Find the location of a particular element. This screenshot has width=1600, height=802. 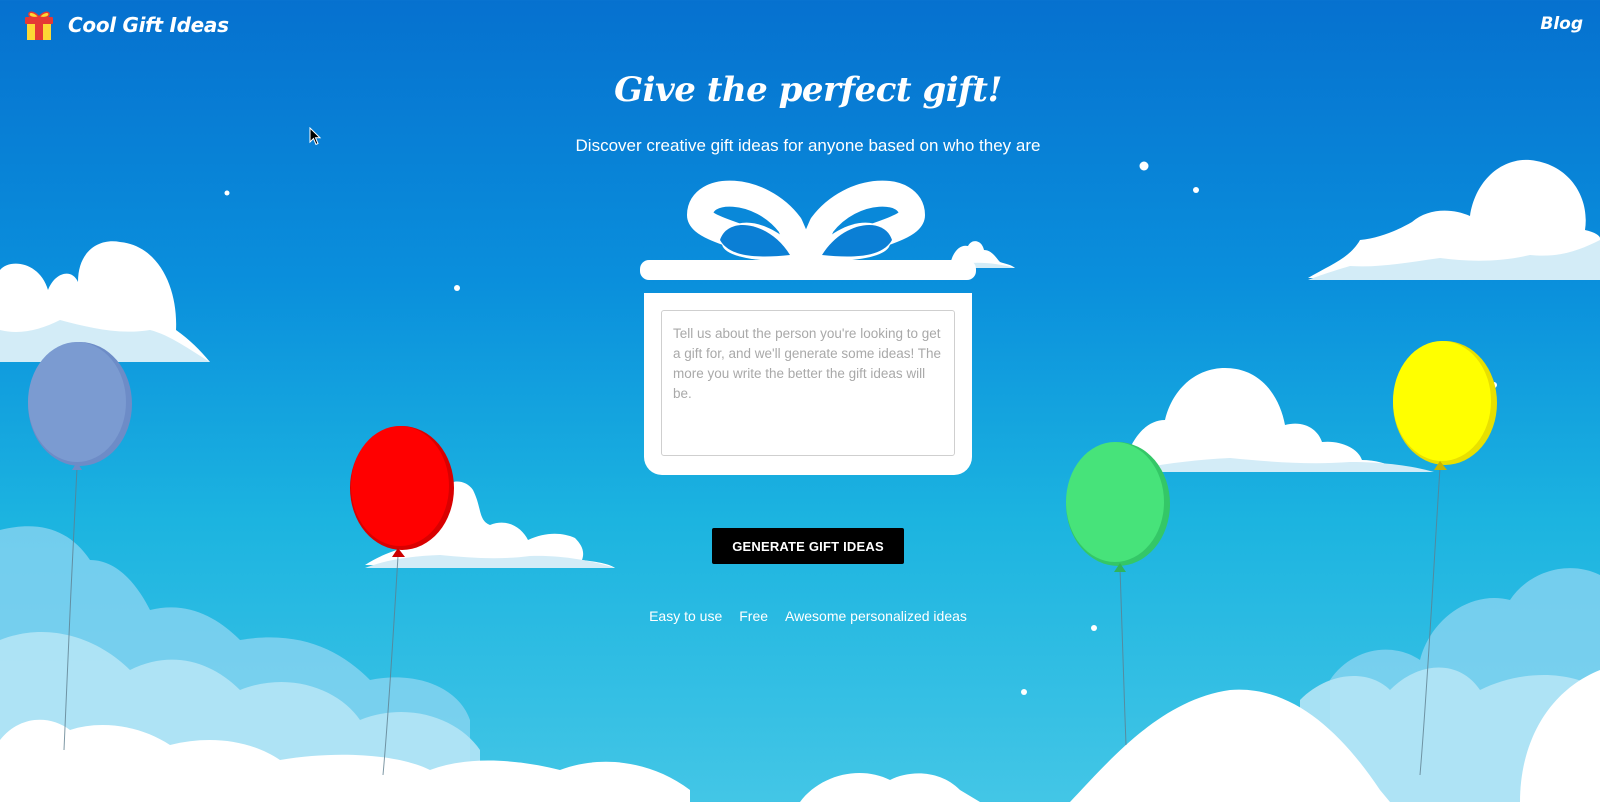

brand-name: Cool Gift Ideas is located at coordinates (148, 25).